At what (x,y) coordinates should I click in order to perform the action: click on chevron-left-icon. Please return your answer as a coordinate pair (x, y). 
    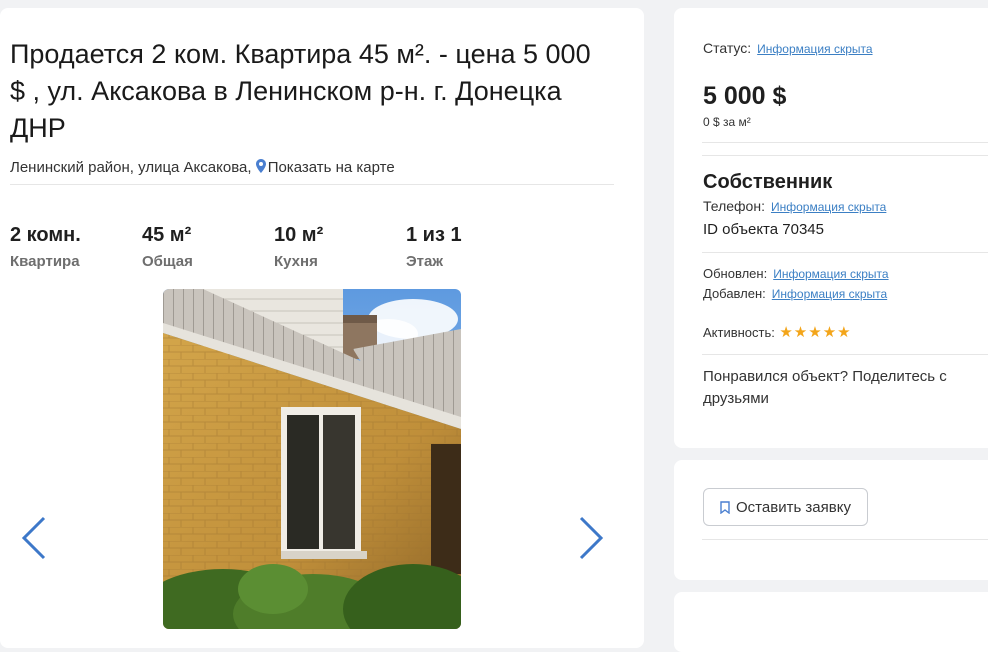
    Looking at the image, I should click on (34, 538).